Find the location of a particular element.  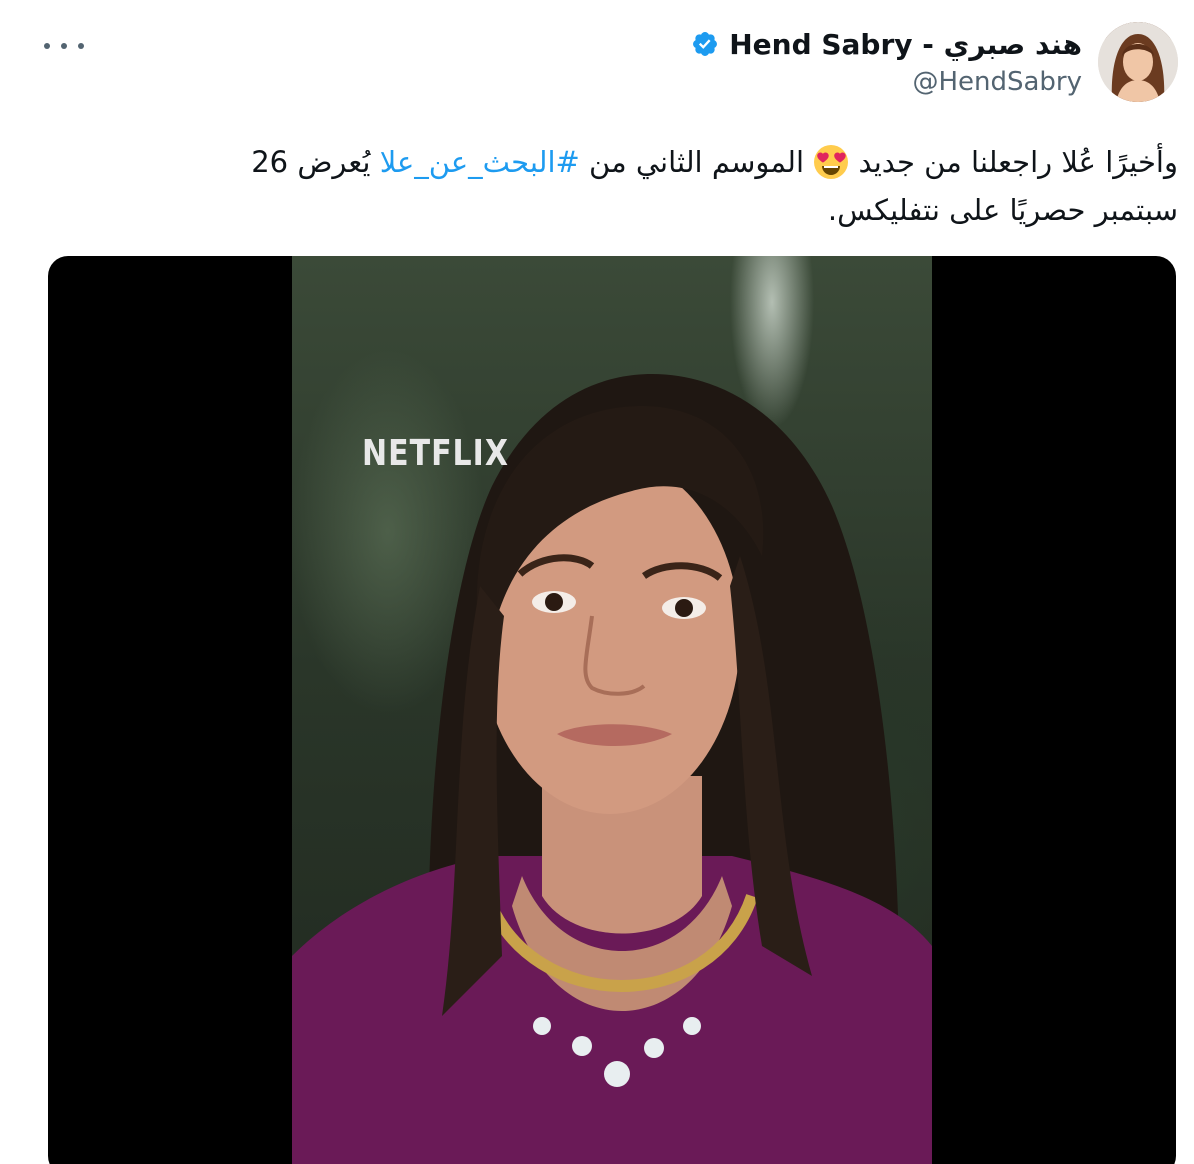

avatar-image is located at coordinates (1138, 62).